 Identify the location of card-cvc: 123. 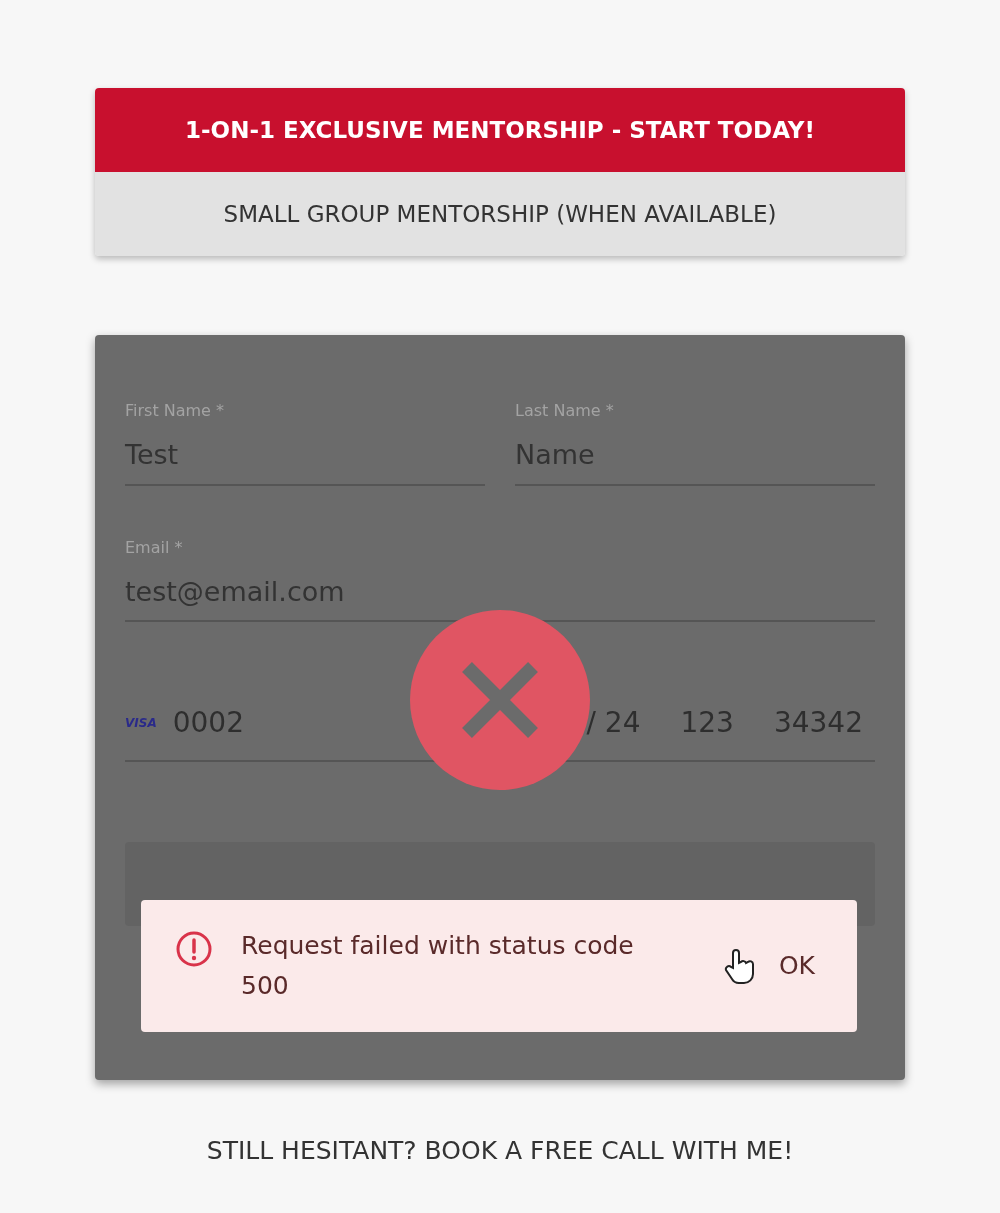
(707, 723).